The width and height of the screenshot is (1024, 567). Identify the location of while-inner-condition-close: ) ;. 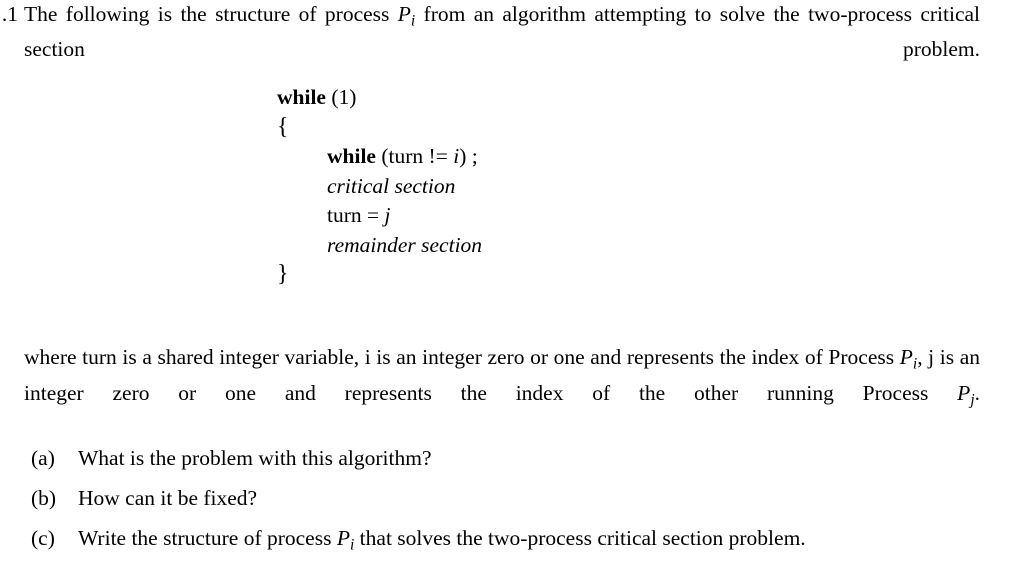
(468, 156).